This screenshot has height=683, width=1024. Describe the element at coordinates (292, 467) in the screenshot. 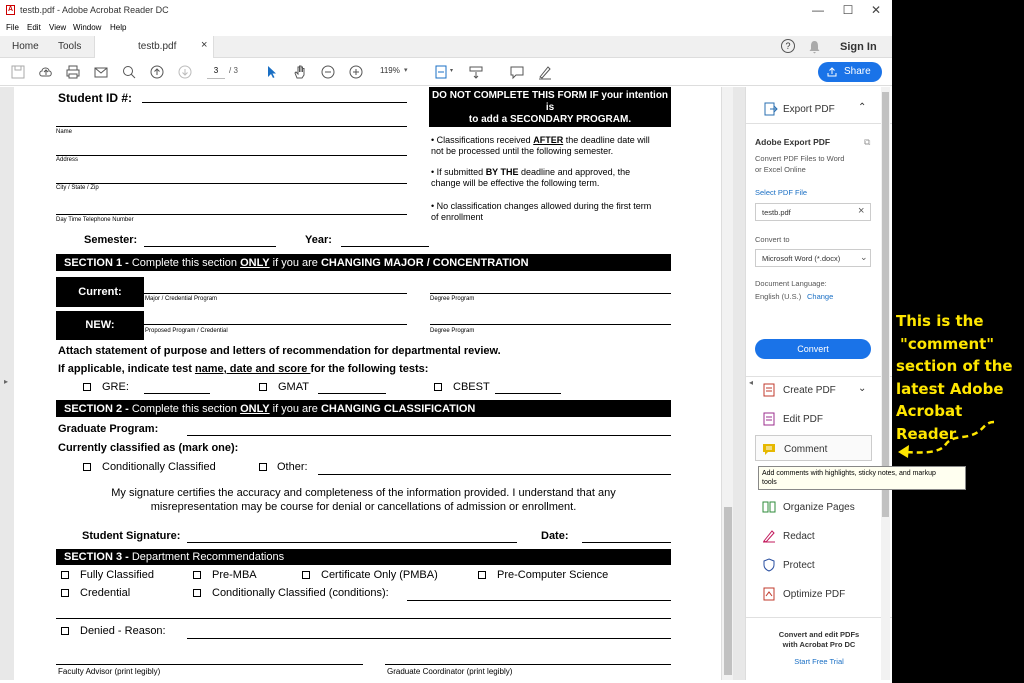

I see `other-label: Other:` at that location.